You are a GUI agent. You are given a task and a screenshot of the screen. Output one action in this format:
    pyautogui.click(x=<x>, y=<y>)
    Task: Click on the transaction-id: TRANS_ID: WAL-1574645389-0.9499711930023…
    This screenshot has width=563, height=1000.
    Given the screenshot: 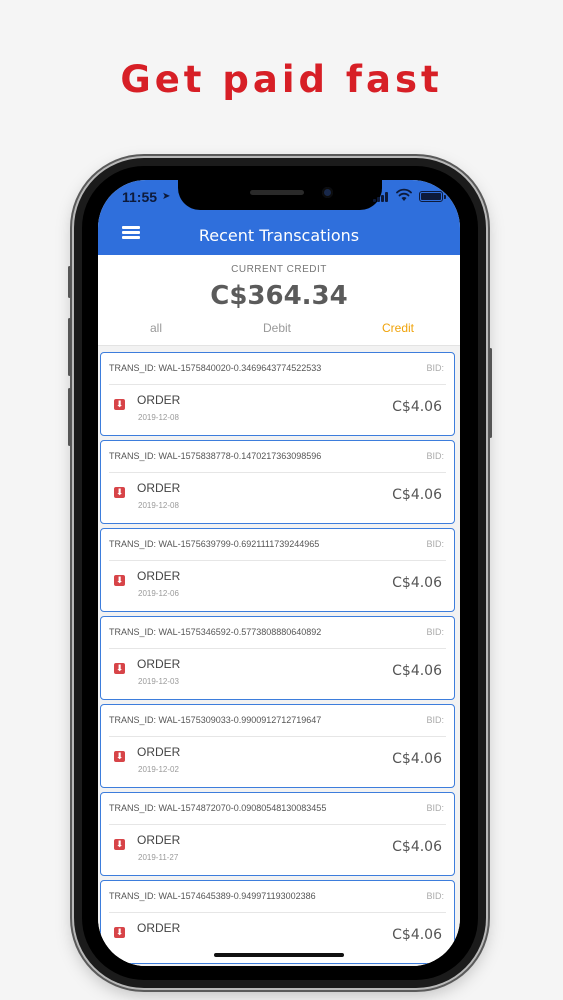 What is the action you would take?
    pyautogui.click(x=212, y=896)
    